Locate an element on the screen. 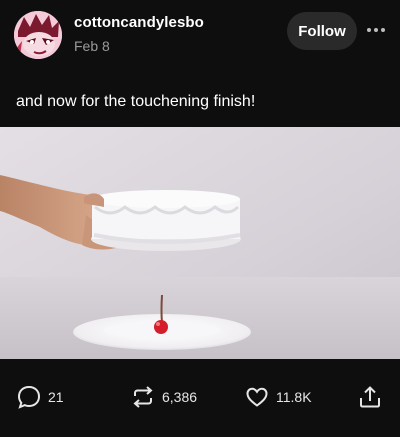  username: cottoncandylesbo is located at coordinates (139, 22).